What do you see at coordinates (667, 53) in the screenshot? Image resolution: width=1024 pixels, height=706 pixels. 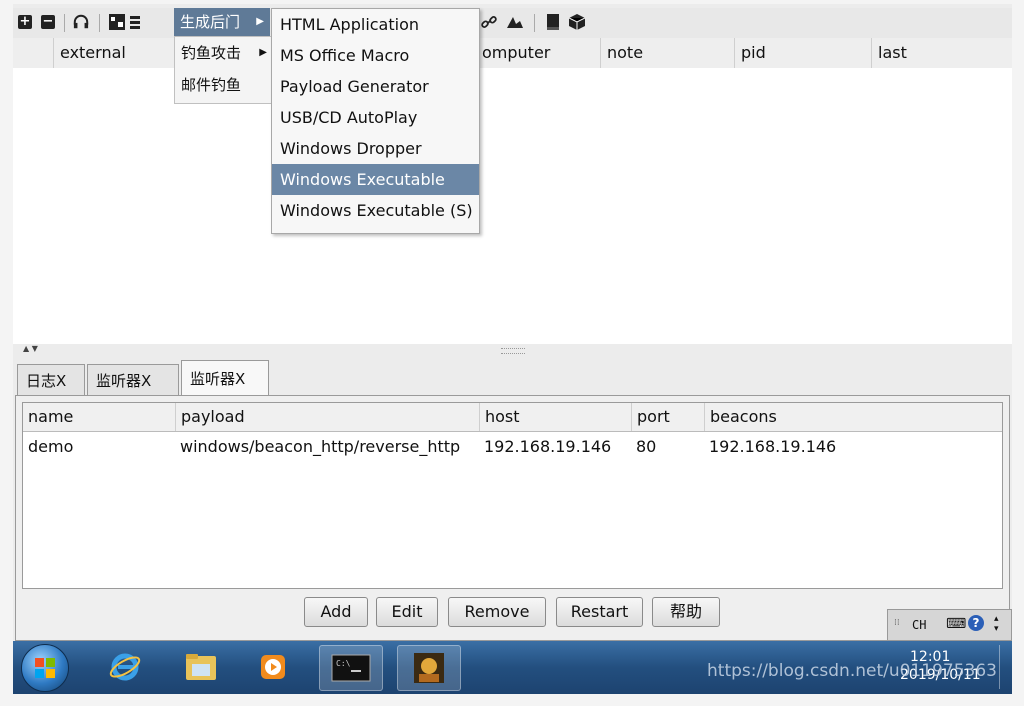 I see `column-header-note: note` at bounding box center [667, 53].